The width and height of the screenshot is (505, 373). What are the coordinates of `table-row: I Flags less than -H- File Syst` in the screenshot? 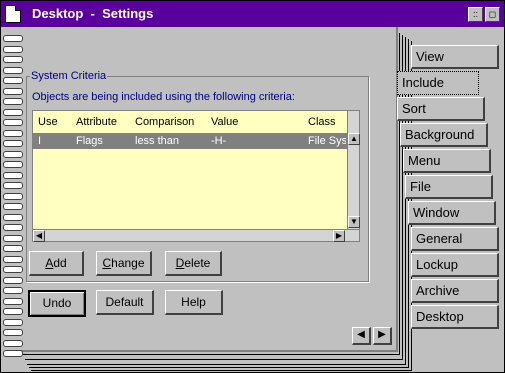 It's located at (190, 141).